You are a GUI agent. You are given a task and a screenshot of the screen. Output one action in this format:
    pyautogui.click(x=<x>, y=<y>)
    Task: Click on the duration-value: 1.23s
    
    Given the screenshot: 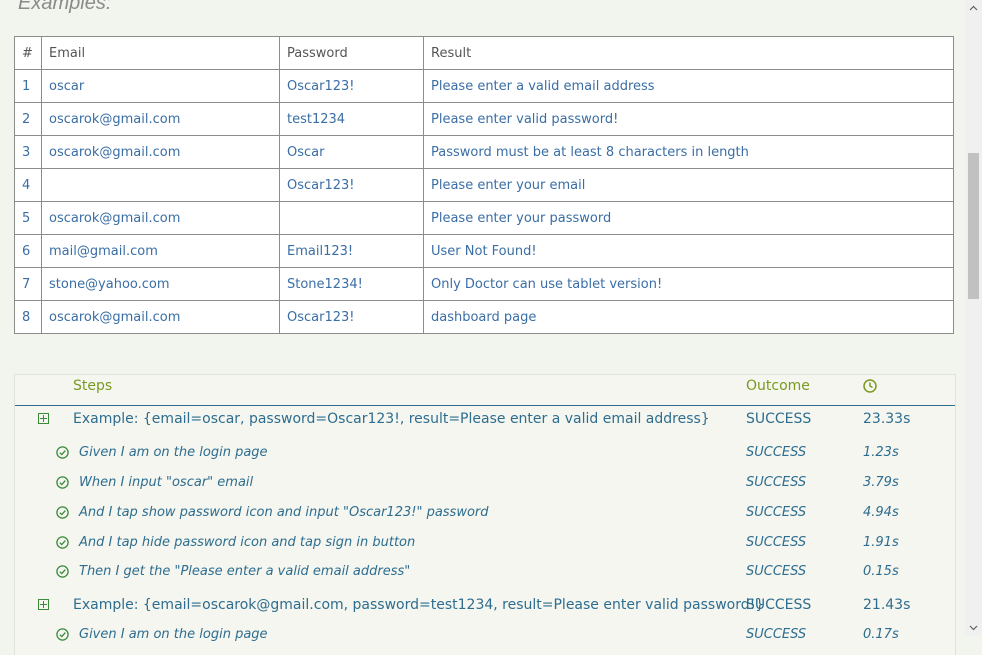 What is the action you would take?
    pyautogui.click(x=881, y=452)
    